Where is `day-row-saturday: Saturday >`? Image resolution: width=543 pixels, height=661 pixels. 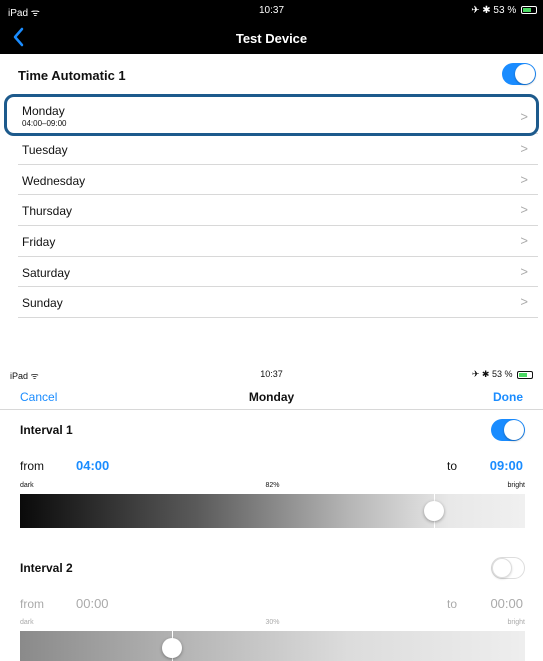 day-row-saturday: Saturday > is located at coordinates (278, 272).